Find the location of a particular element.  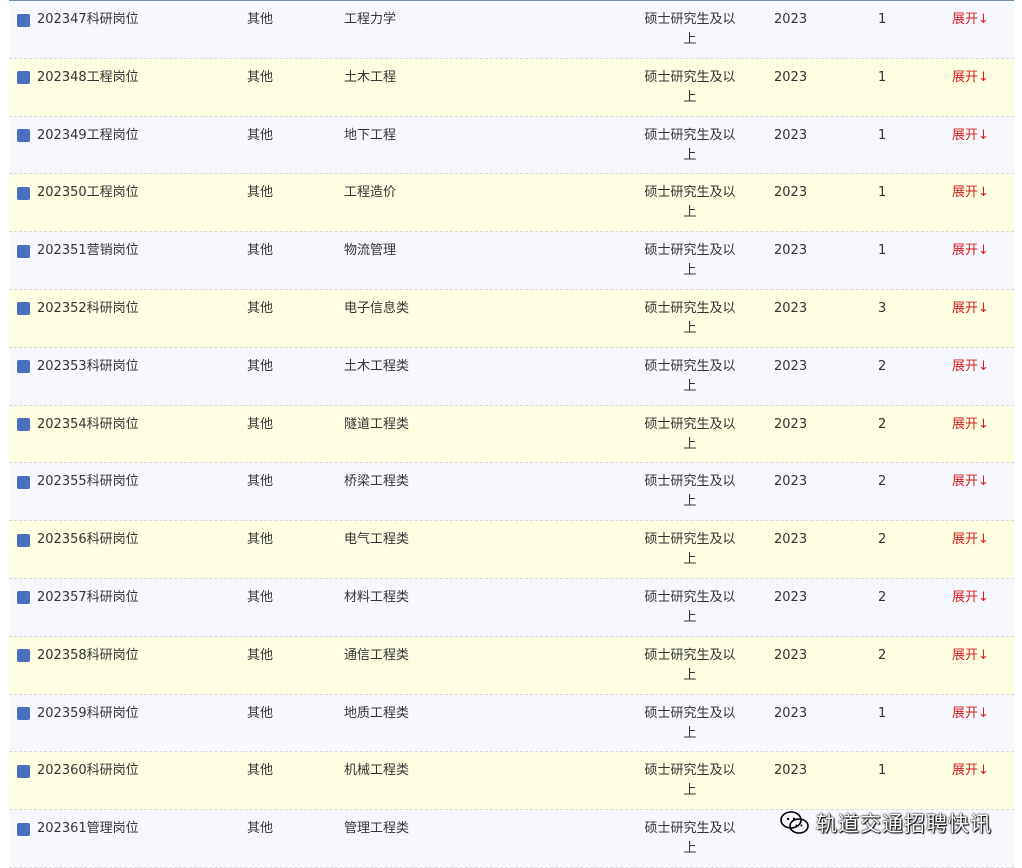

position-code-cell: 202357科研岗位 is located at coordinates (78, 598).